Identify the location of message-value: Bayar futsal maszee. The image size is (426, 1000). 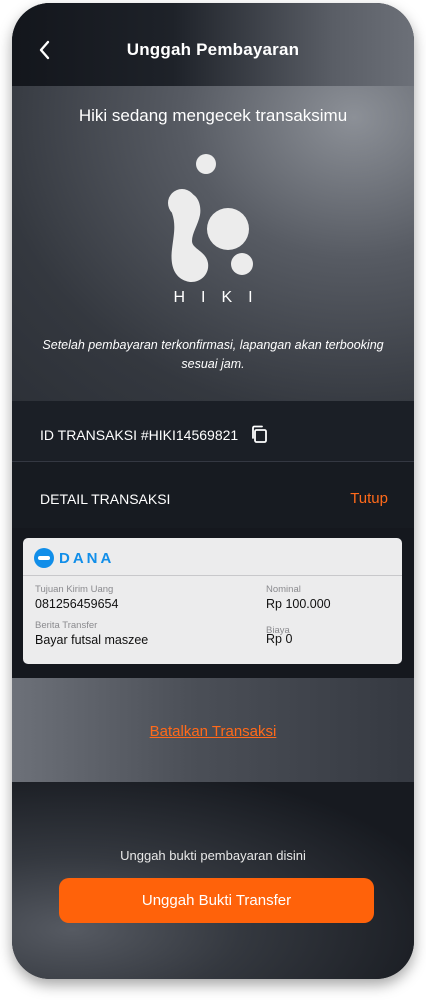
(92, 640).